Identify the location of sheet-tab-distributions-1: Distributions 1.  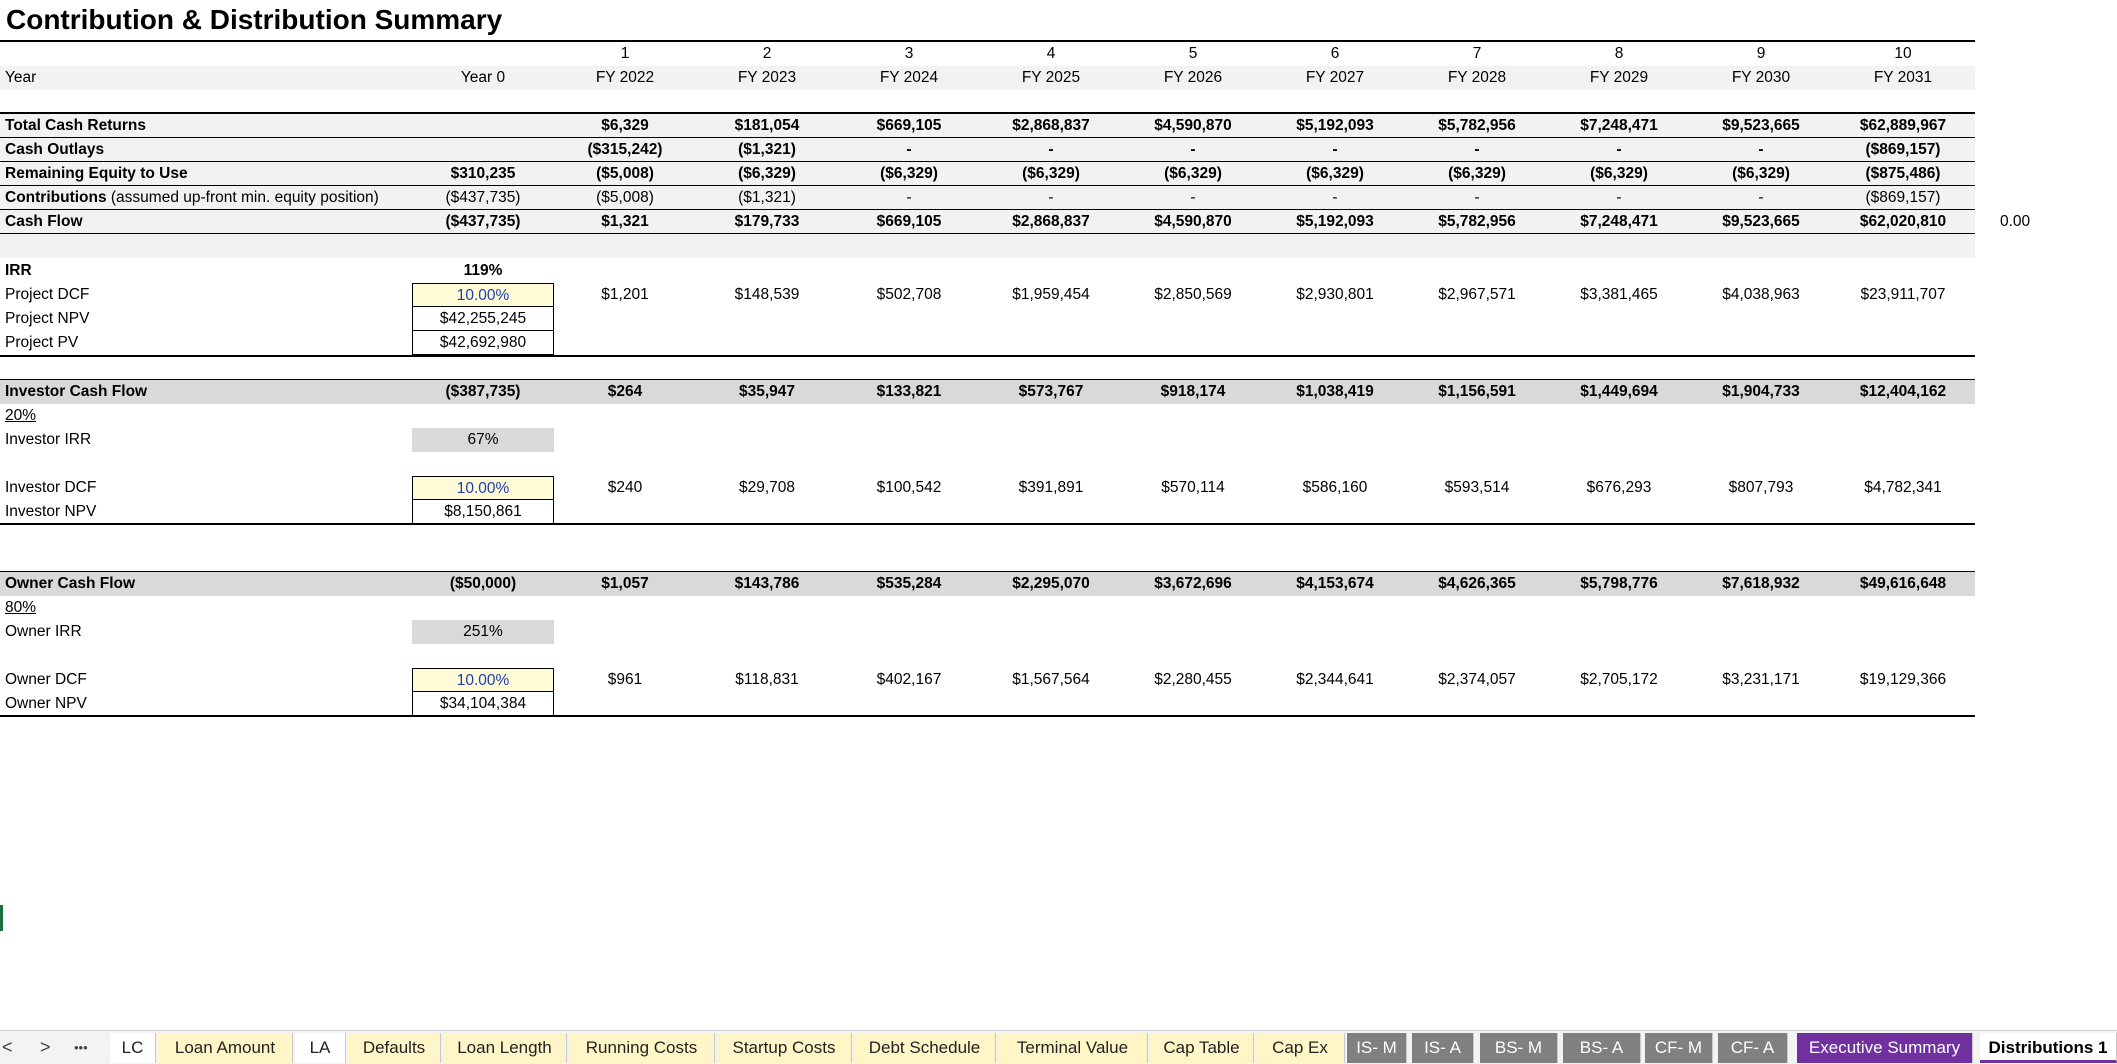
(2048, 1048).